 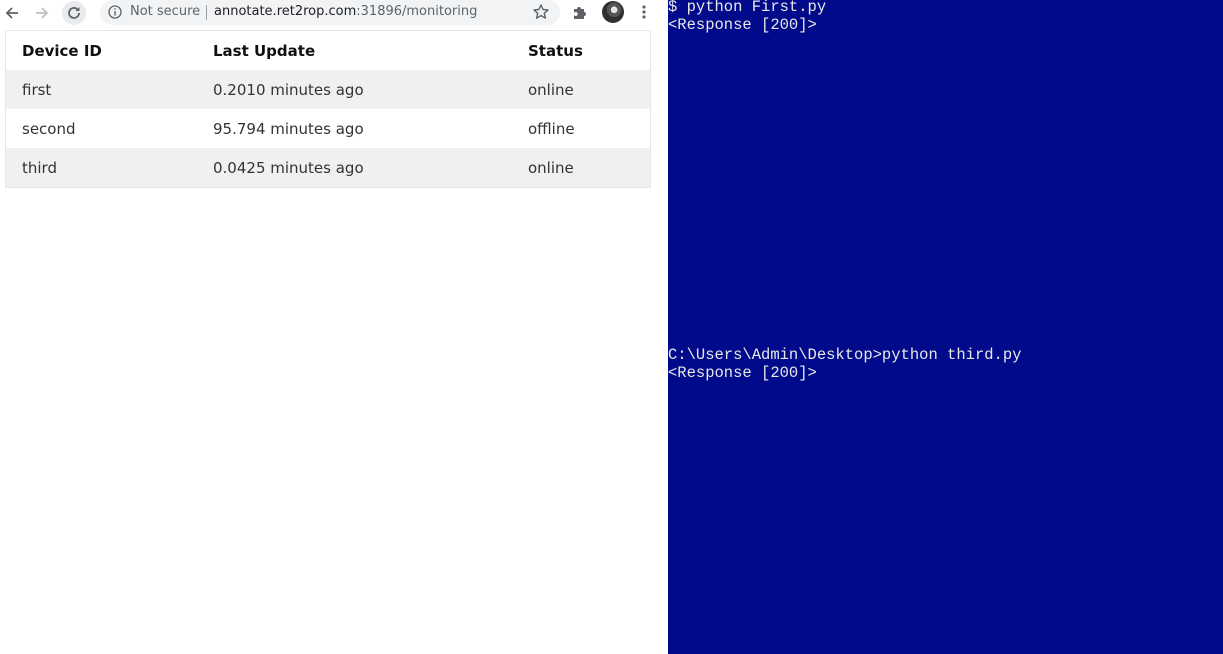 I want to click on header-device-id: Device ID, so click(x=101, y=50).